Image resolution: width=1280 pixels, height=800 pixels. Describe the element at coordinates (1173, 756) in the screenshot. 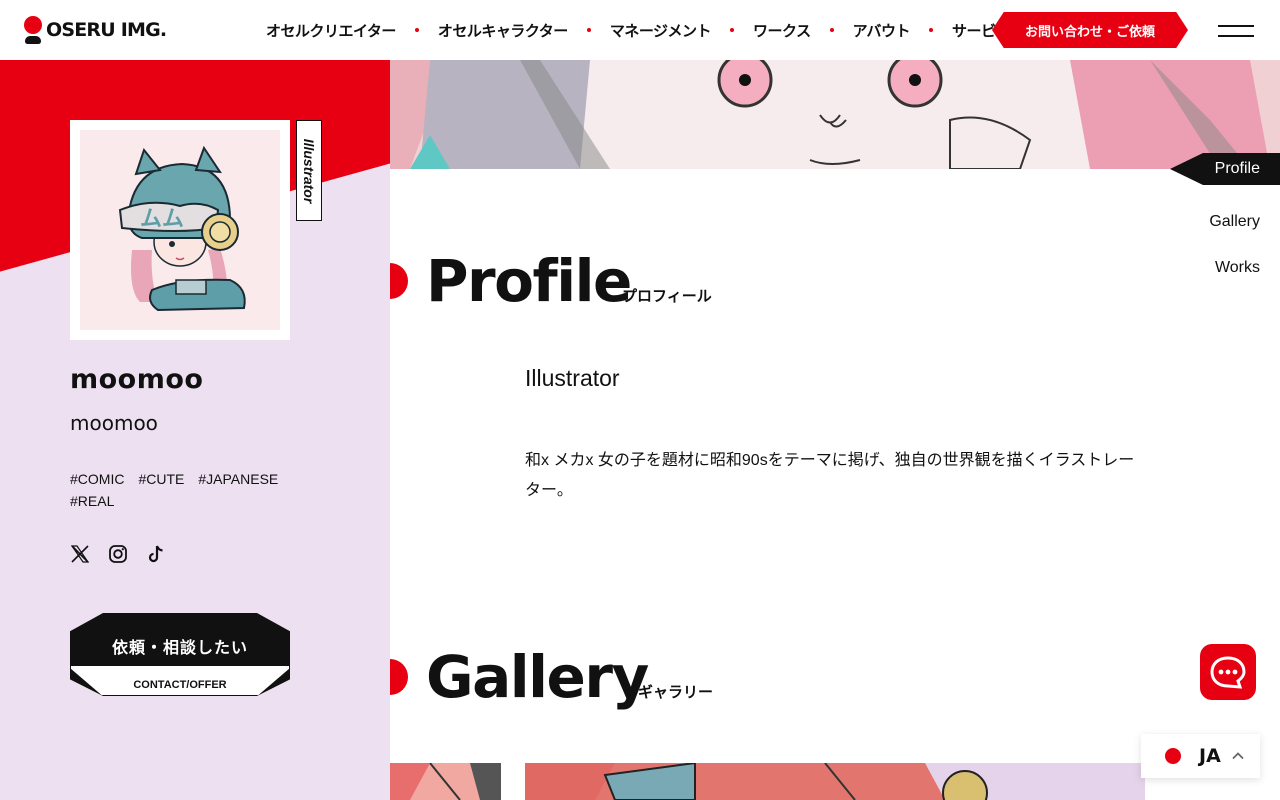

I see `flag-japan-icon` at that location.